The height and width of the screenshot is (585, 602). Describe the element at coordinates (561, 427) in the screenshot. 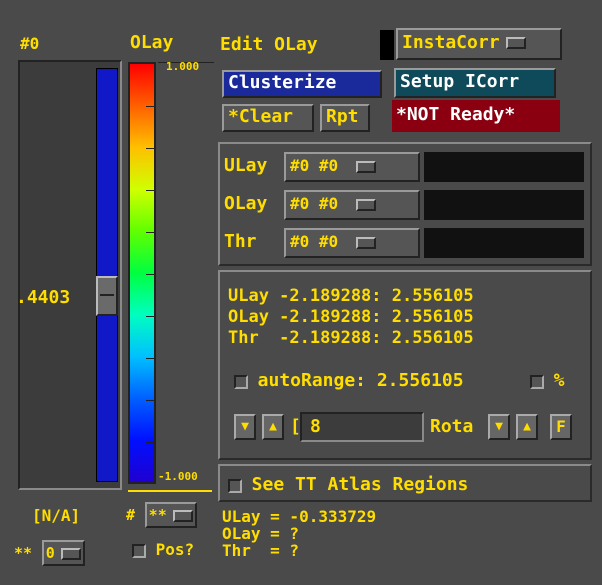

I see `flip-button: F` at that location.